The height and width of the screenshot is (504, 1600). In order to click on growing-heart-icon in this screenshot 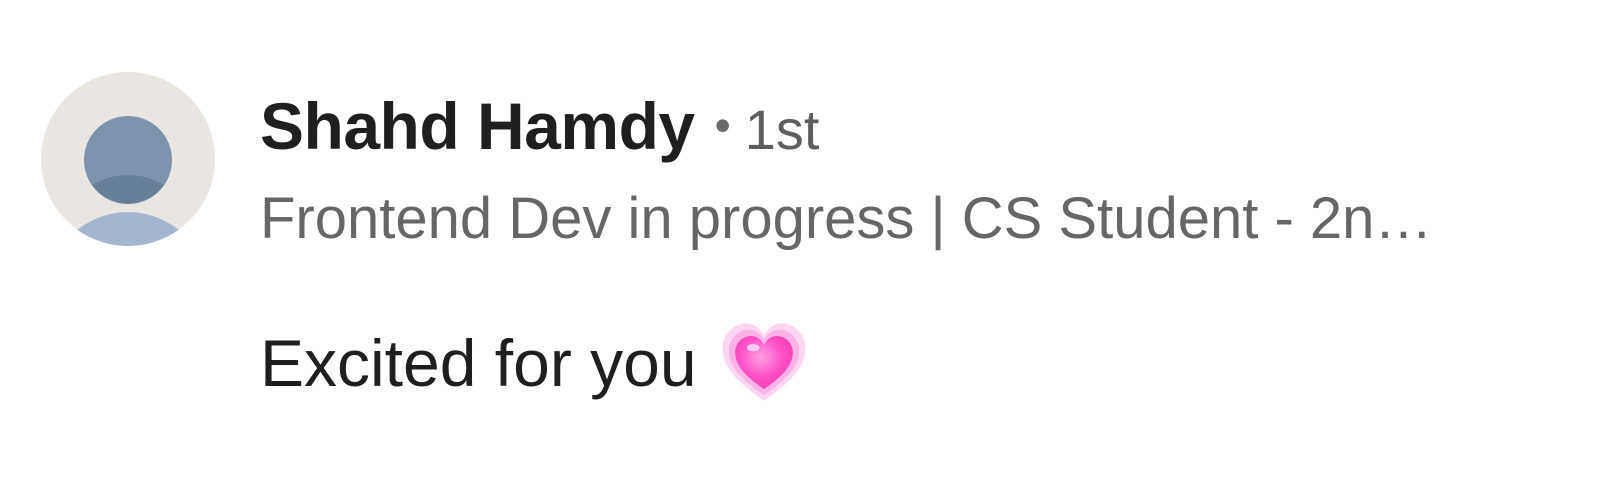, I will do `click(764, 363)`.